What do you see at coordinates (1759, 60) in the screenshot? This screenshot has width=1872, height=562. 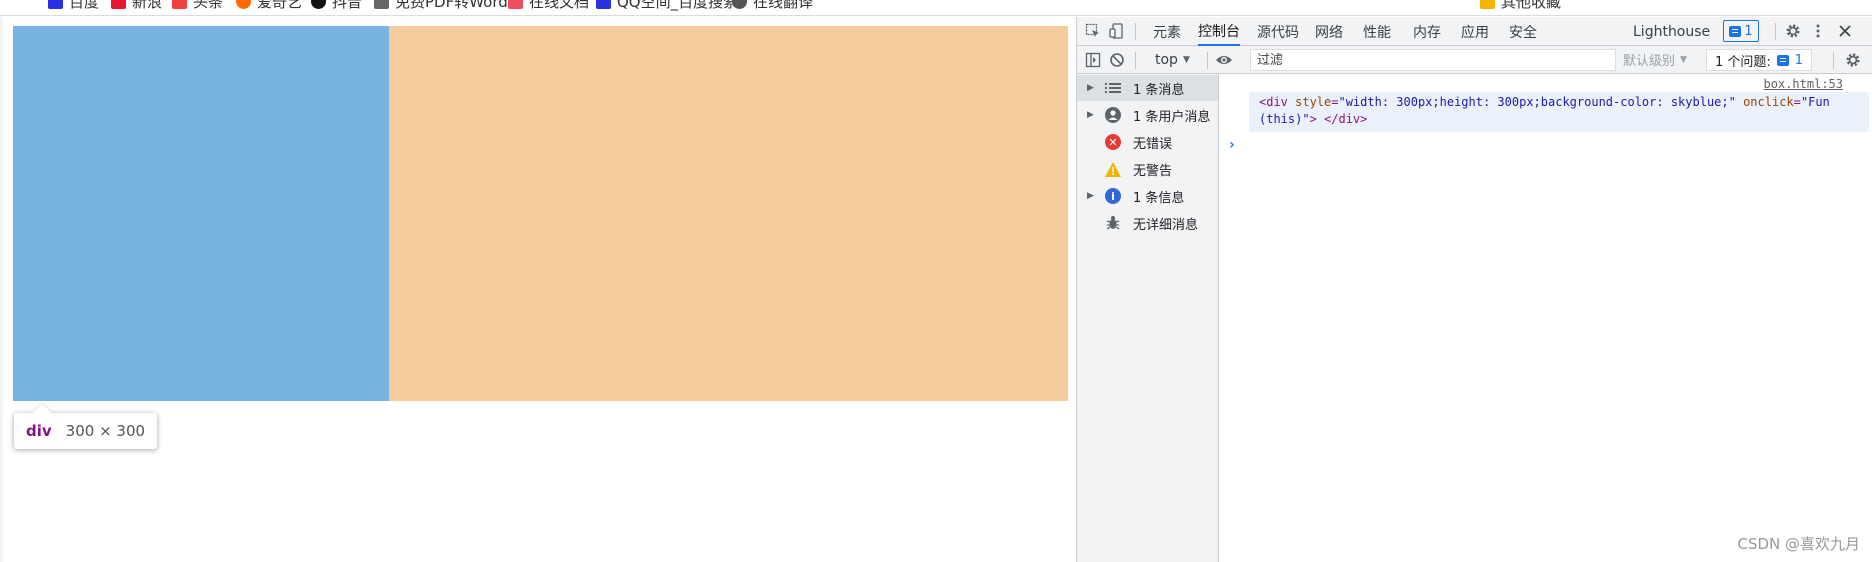 I see `issues-count-button: 1 个问题: 1` at bounding box center [1759, 60].